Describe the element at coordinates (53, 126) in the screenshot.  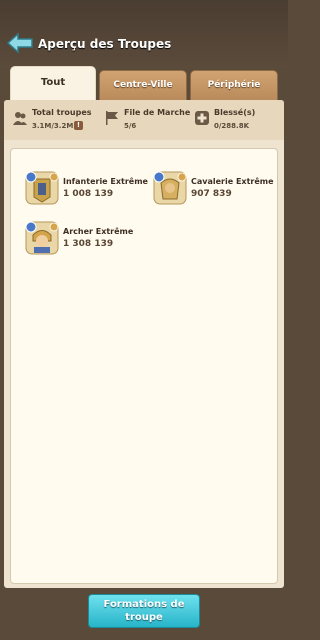
I see `total-troops-value: 3.1M/3.2M` at that location.